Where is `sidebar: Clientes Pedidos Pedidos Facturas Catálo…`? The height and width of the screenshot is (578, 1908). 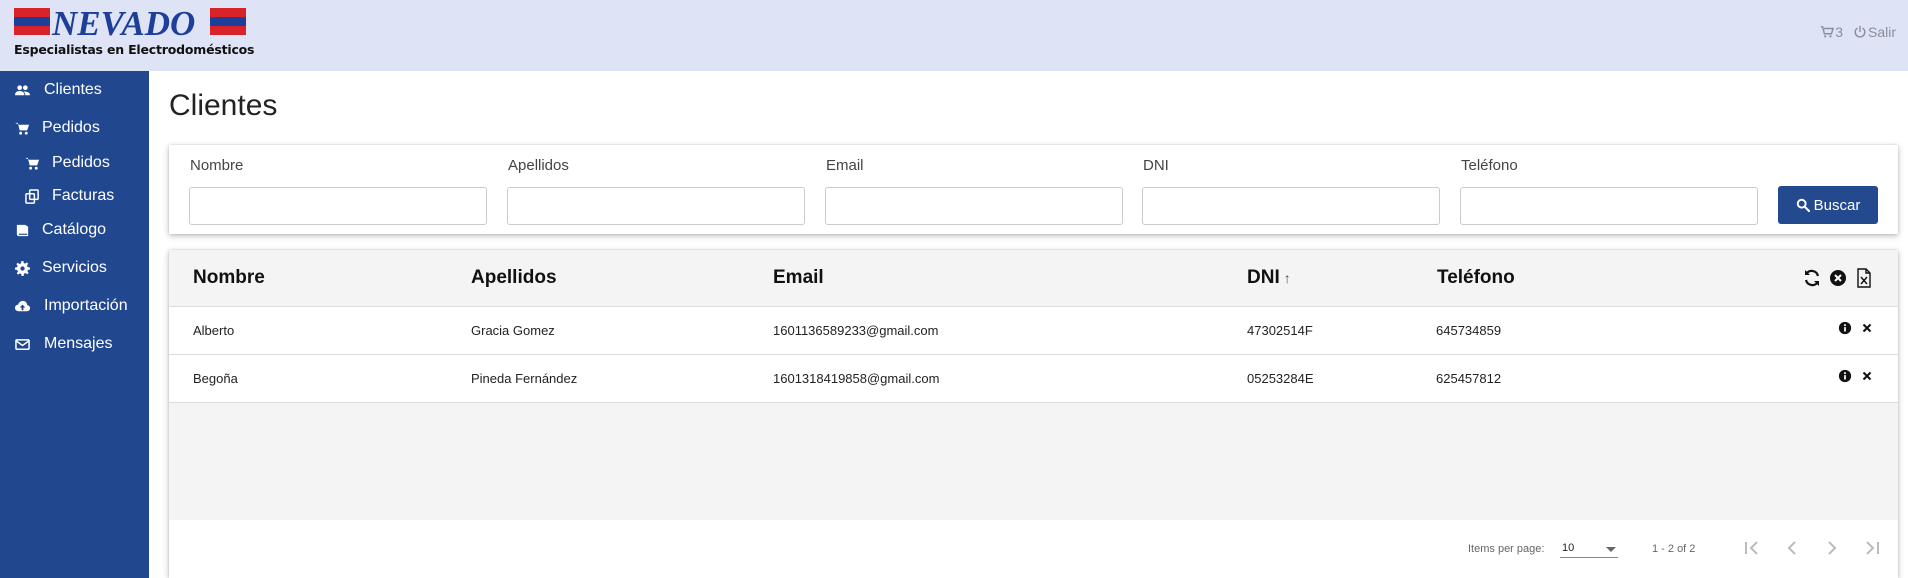
sidebar: Clientes Pedidos Pedidos Facturas Catálo… is located at coordinates (74, 324).